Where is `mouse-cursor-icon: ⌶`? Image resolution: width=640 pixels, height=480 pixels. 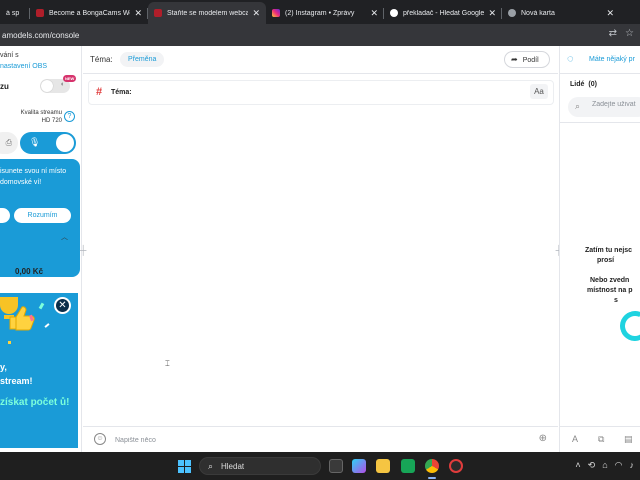 mouse-cursor-icon: ⌶ is located at coordinates (167, 363).